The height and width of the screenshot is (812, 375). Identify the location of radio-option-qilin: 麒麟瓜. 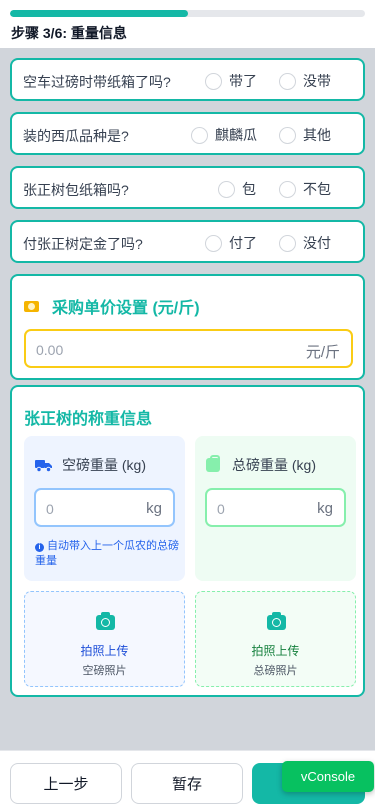
(224, 135).